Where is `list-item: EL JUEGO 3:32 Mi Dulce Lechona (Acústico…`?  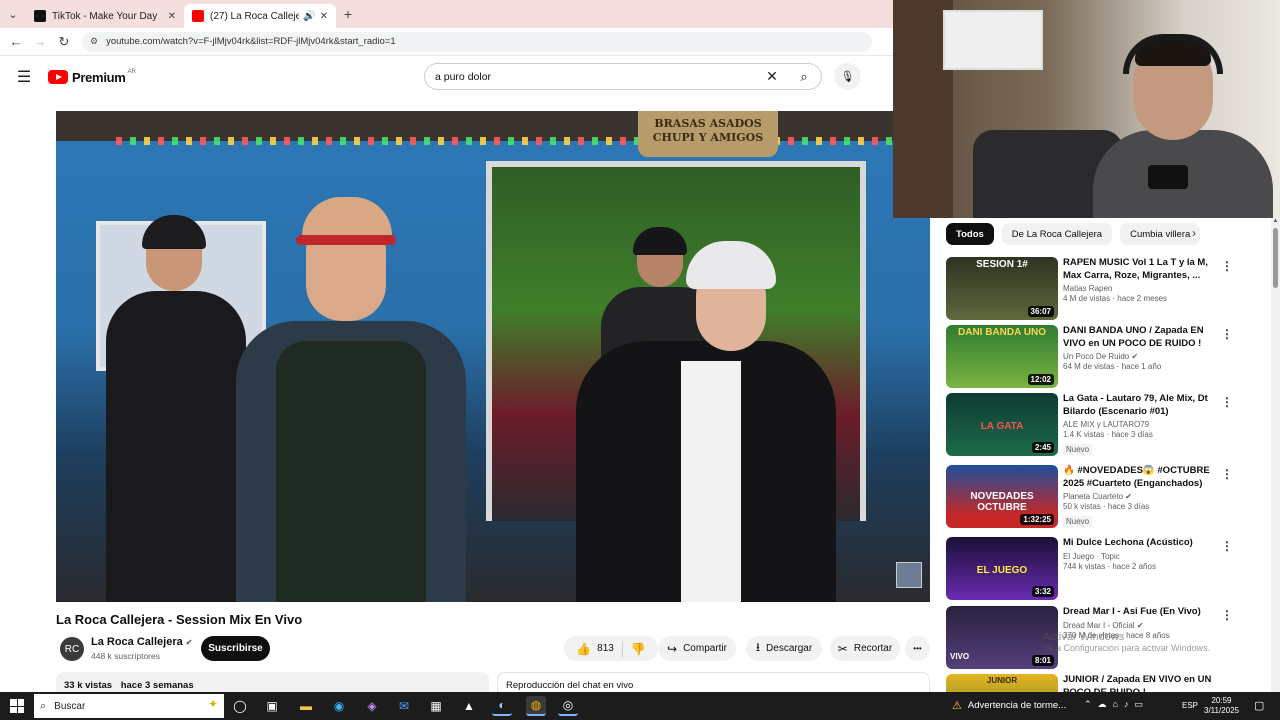 list-item: EL JUEGO 3:32 Mi Dulce Lechona (Acústico… is located at coordinates (1106, 569).